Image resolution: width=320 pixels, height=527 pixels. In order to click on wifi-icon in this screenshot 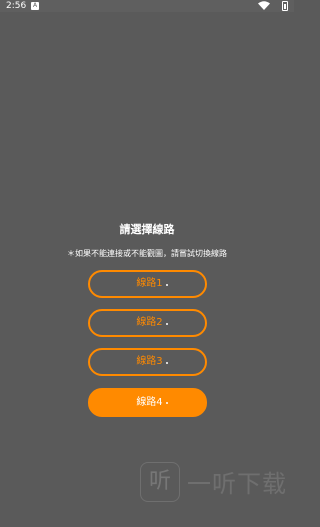, I will do `click(264, 5)`.